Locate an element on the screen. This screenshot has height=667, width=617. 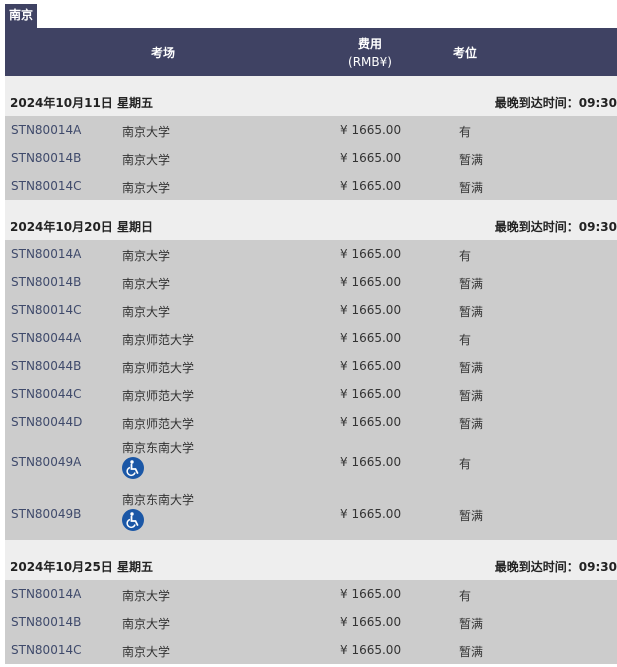
header-fee: 费用 (RMB¥) is located at coordinates (370, 53).